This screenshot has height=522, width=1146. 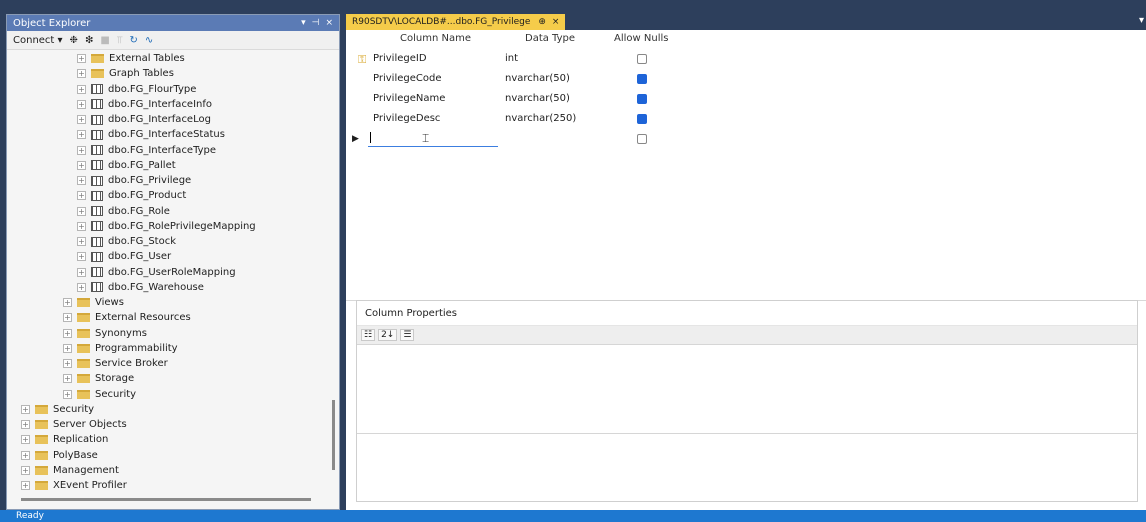 What do you see at coordinates (144, 104) in the screenshot?
I see `tree-node: + dbo.FG_InterfaceInfo` at bounding box center [144, 104].